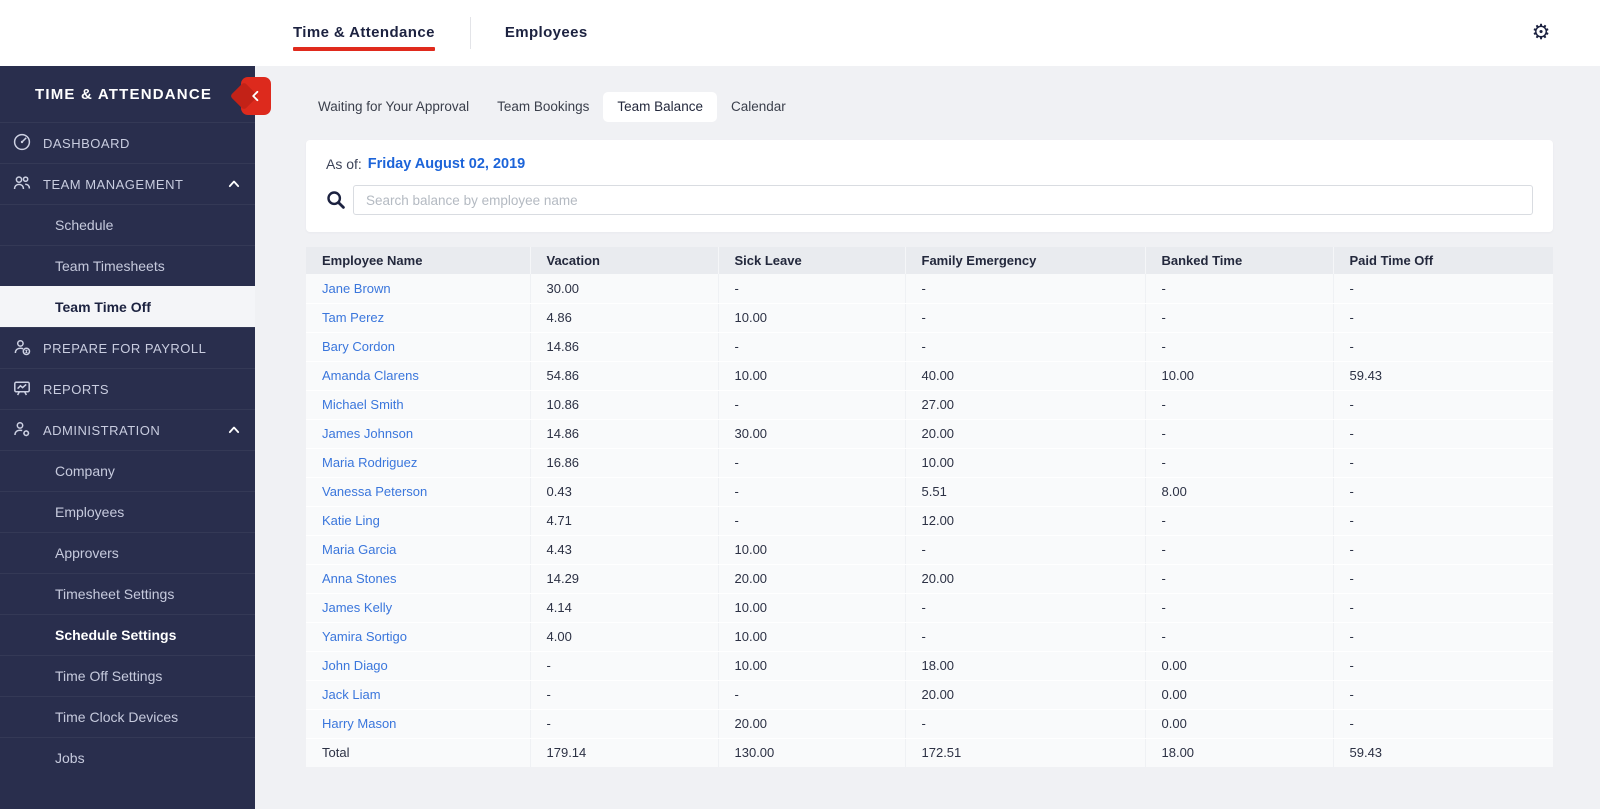 The image size is (1600, 809). I want to click on sidebar-item-company: Company, so click(127, 470).